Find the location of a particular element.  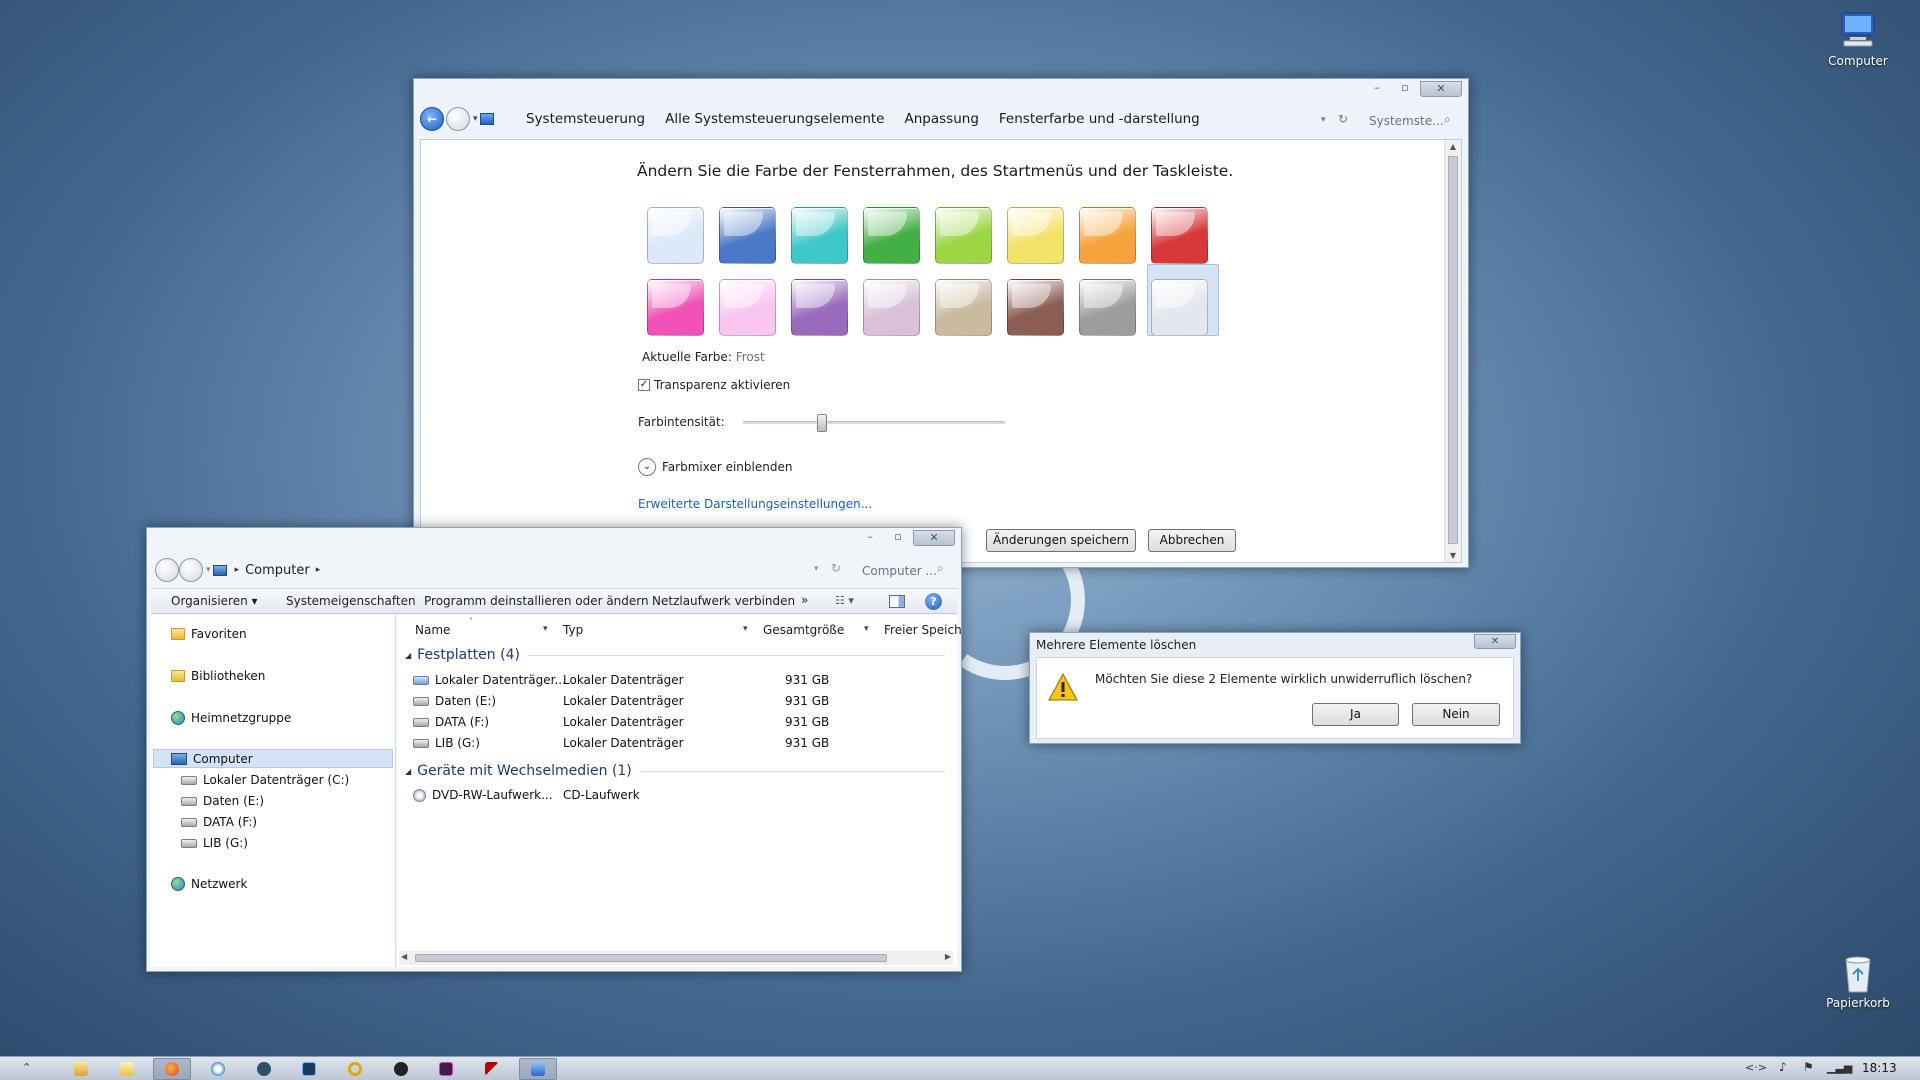

uninstall-program-button: Programm deinstallieren oder ändern is located at coordinates (536, 601).